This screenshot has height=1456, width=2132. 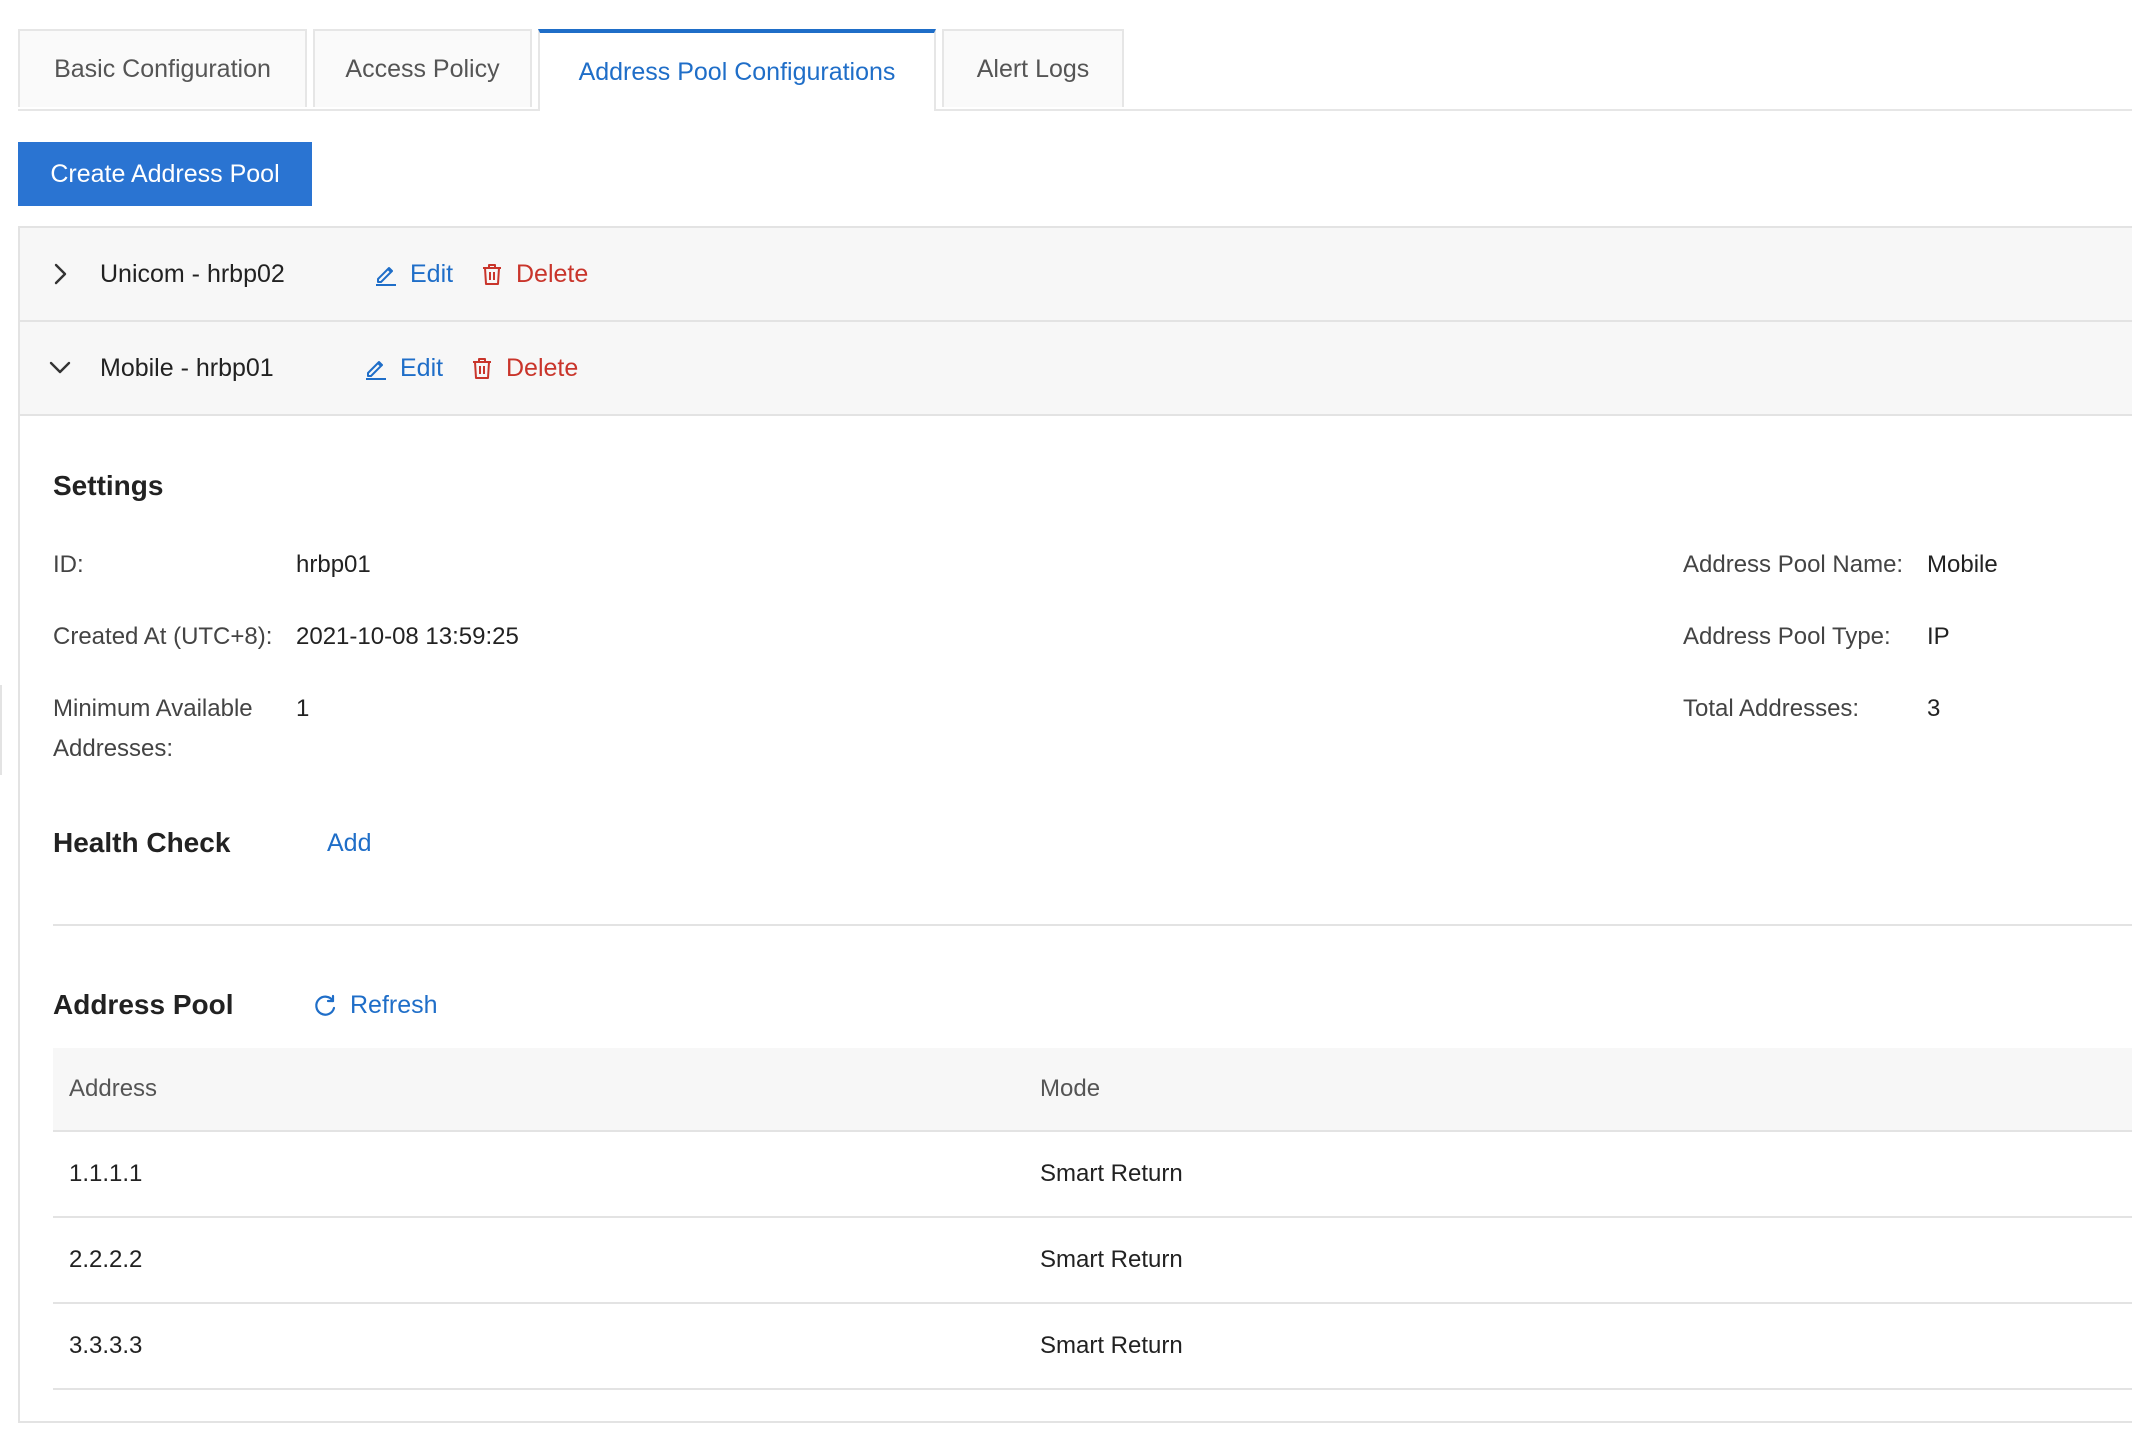 I want to click on address-cell: 3.3.3.3, so click(x=106, y=1345).